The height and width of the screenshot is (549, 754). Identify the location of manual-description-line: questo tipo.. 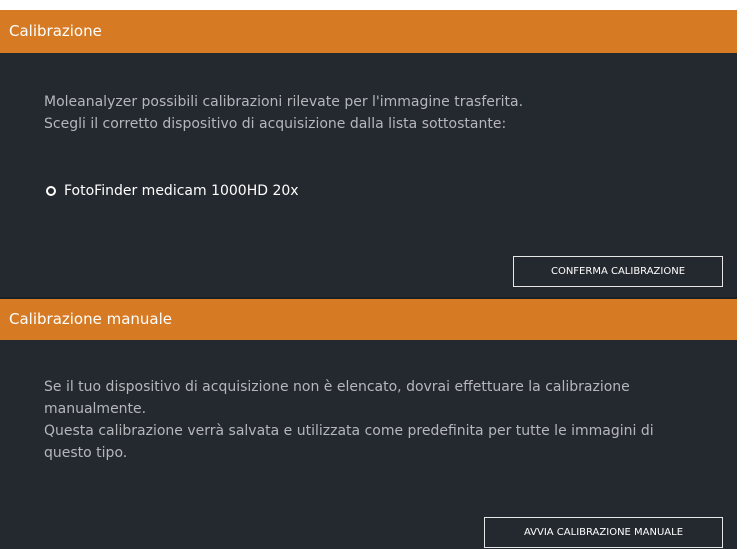
(86, 453).